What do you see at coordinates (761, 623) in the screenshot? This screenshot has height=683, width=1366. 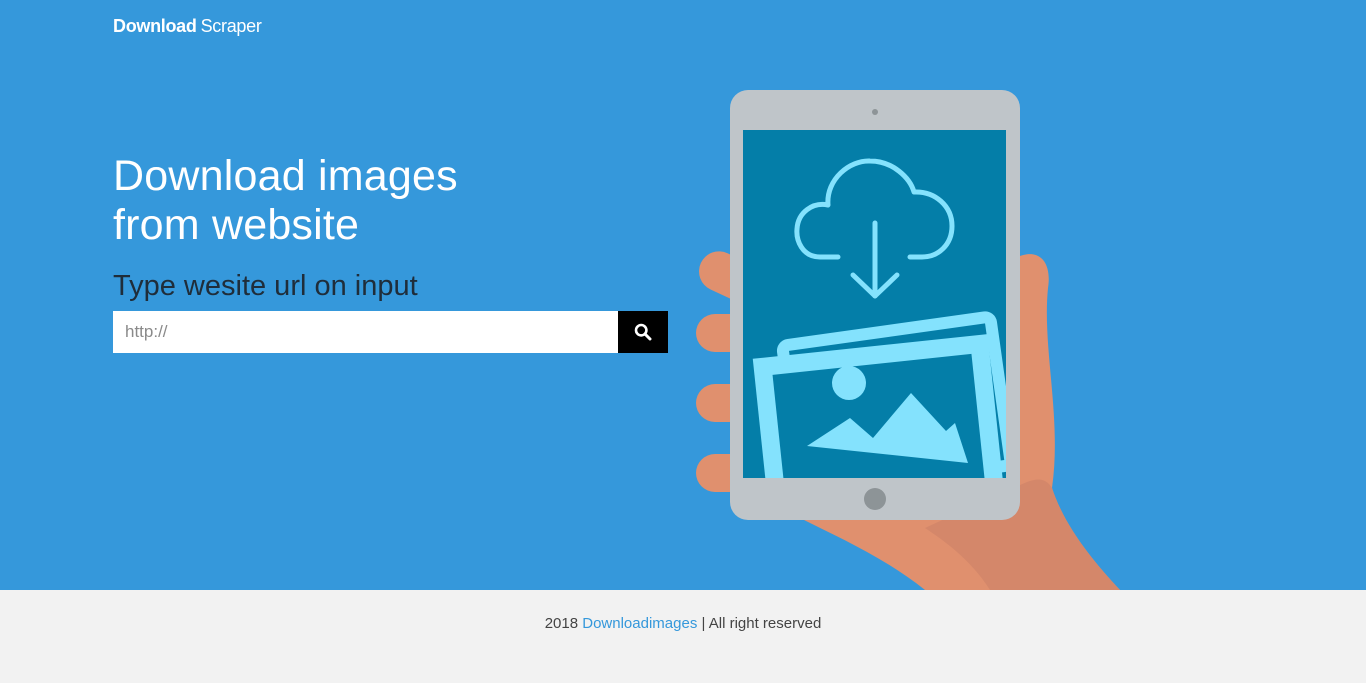 I see `footer-rights: | All right reserved` at bounding box center [761, 623].